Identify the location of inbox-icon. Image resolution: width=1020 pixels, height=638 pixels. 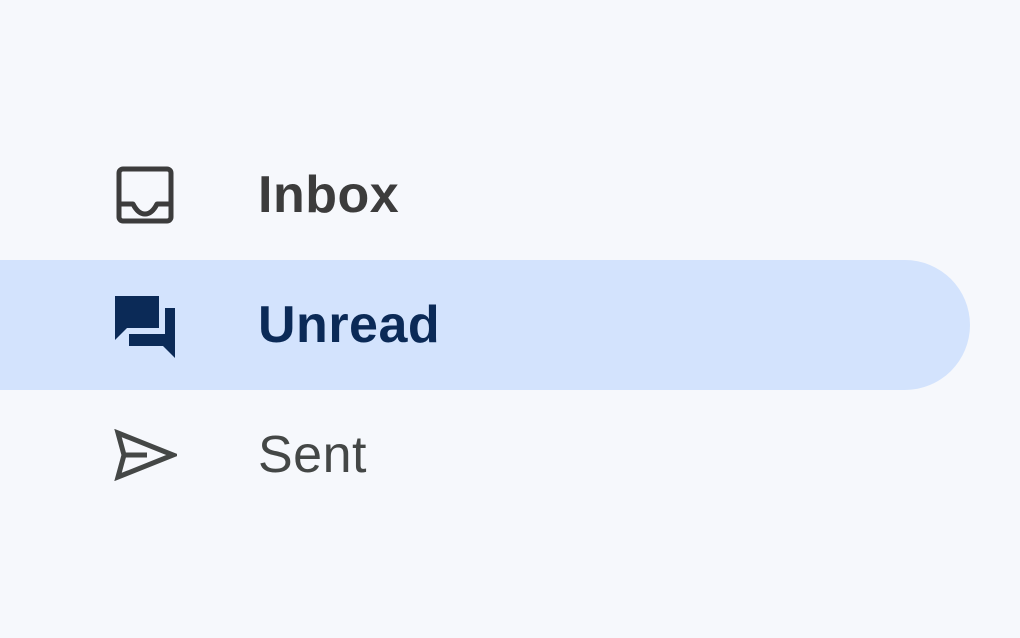
(145, 195).